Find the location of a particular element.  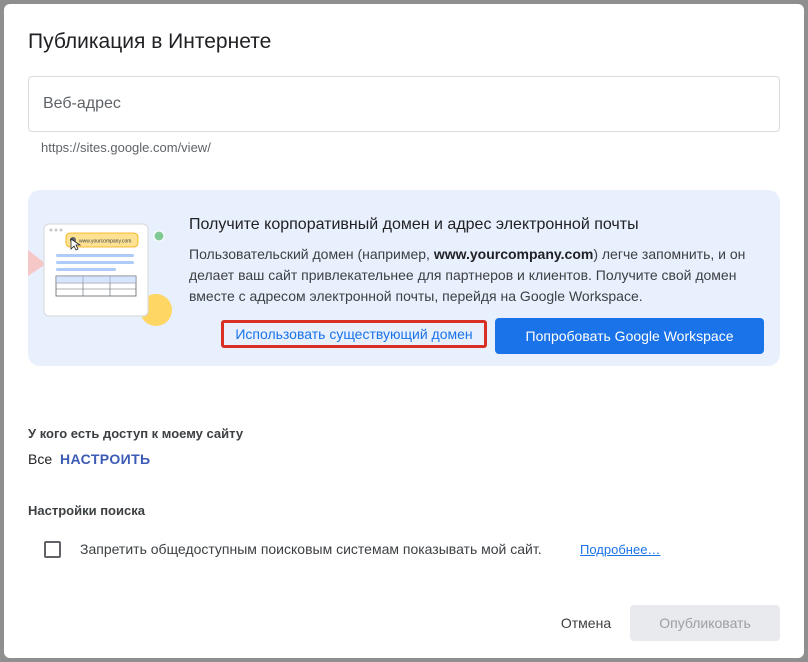

site-access-value: Все is located at coordinates (40, 459).